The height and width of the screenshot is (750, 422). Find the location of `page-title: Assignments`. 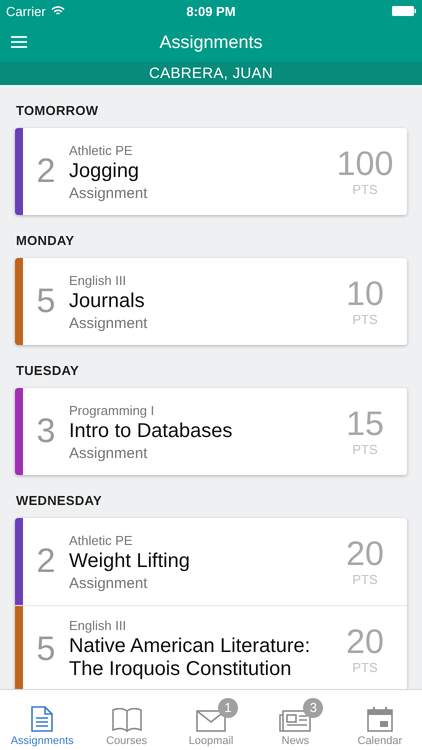

page-title: Assignments is located at coordinates (211, 42).